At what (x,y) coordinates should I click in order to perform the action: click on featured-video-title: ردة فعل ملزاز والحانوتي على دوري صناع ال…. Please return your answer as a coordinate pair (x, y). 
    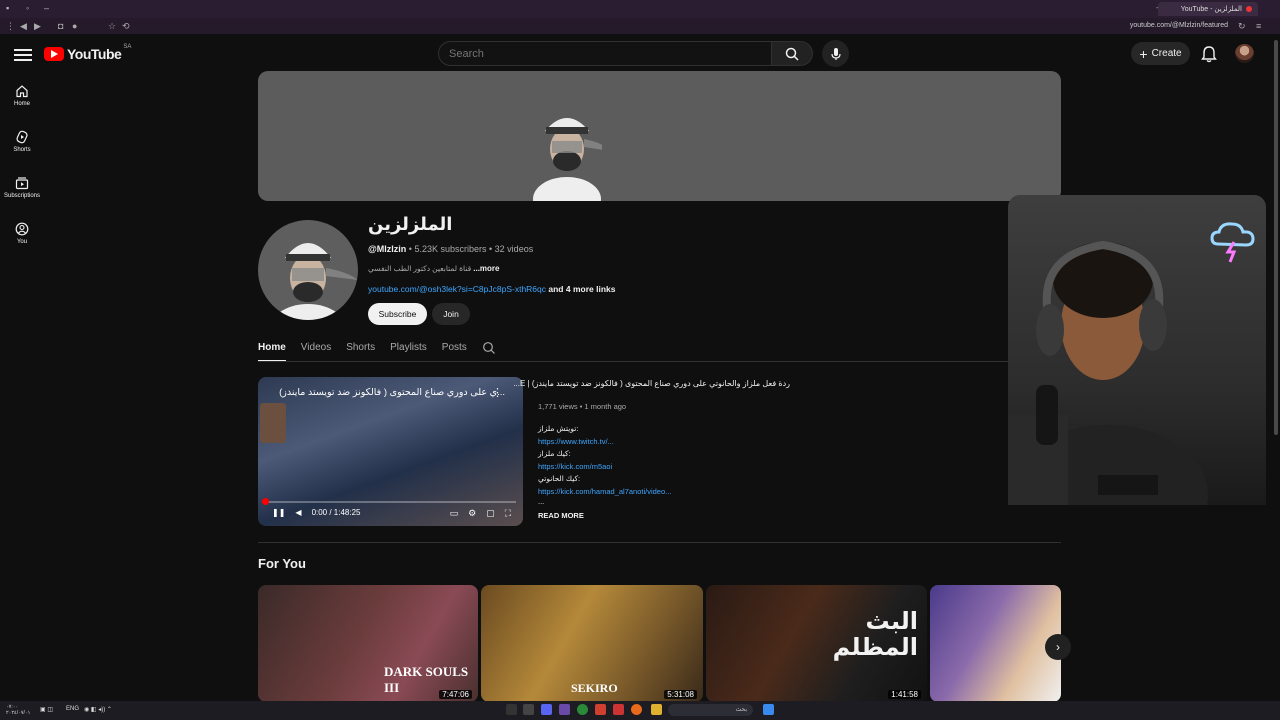
    Looking at the image, I should click on (651, 383).